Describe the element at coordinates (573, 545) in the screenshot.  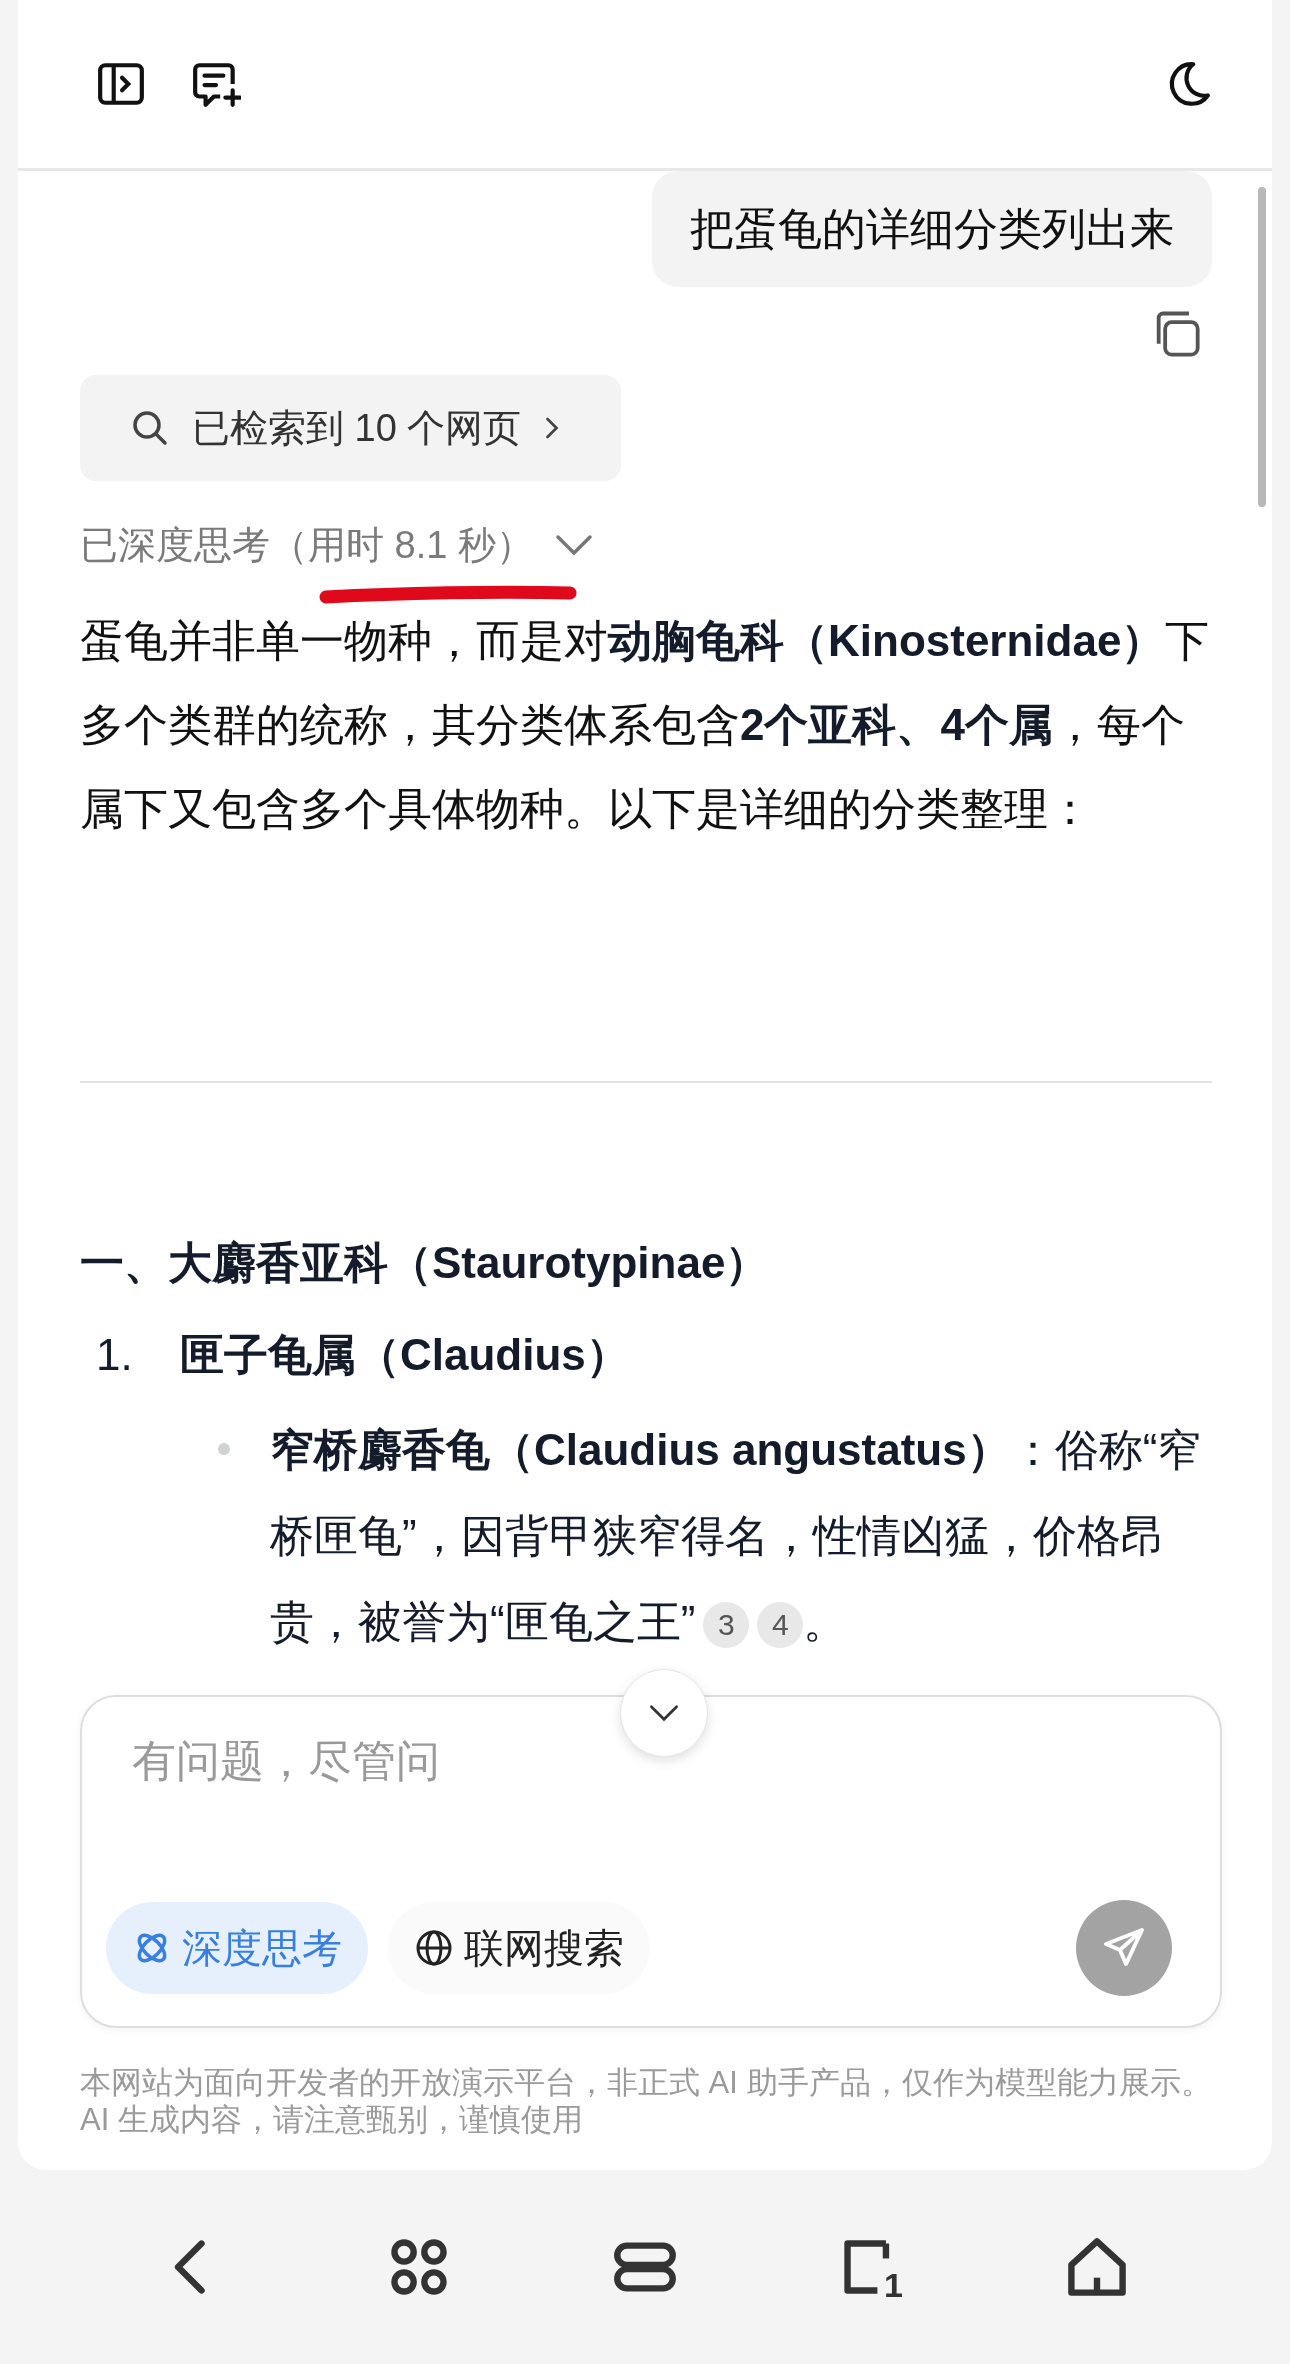
I see `chevron-down-icon` at that location.